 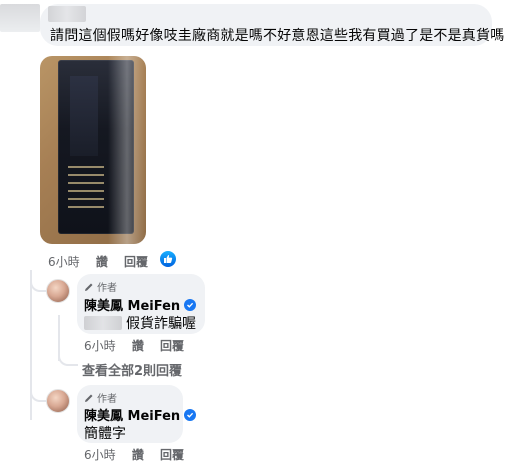 I want to click on commenter-avatar, so click(x=20, y=18).